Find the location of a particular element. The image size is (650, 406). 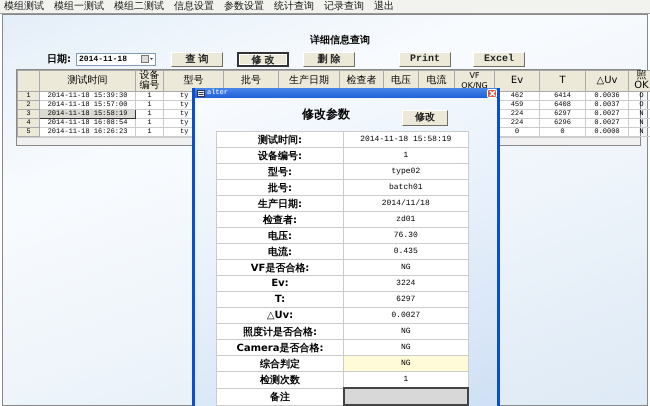

field-value: batch01 is located at coordinates (406, 188).